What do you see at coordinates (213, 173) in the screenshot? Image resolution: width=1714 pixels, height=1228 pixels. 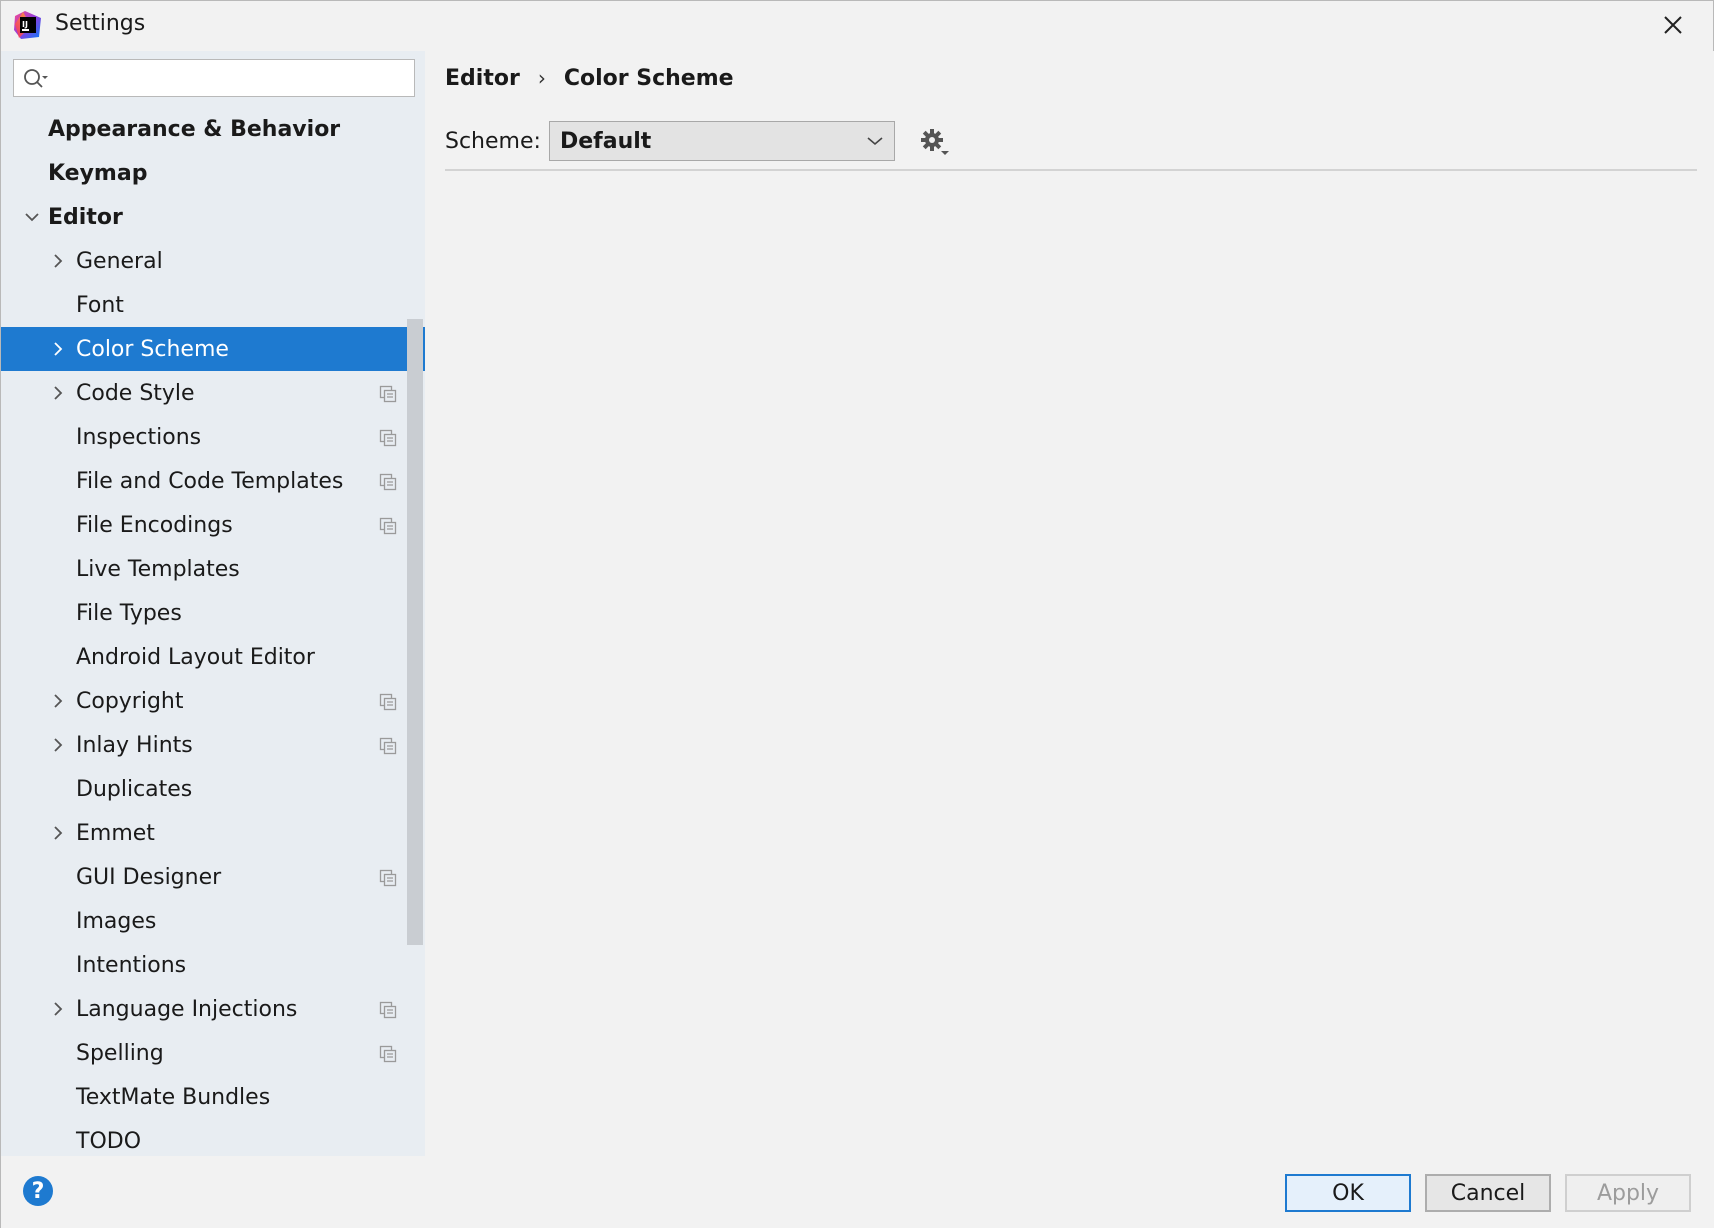 I see `tree-item-keymap: Keymap` at bounding box center [213, 173].